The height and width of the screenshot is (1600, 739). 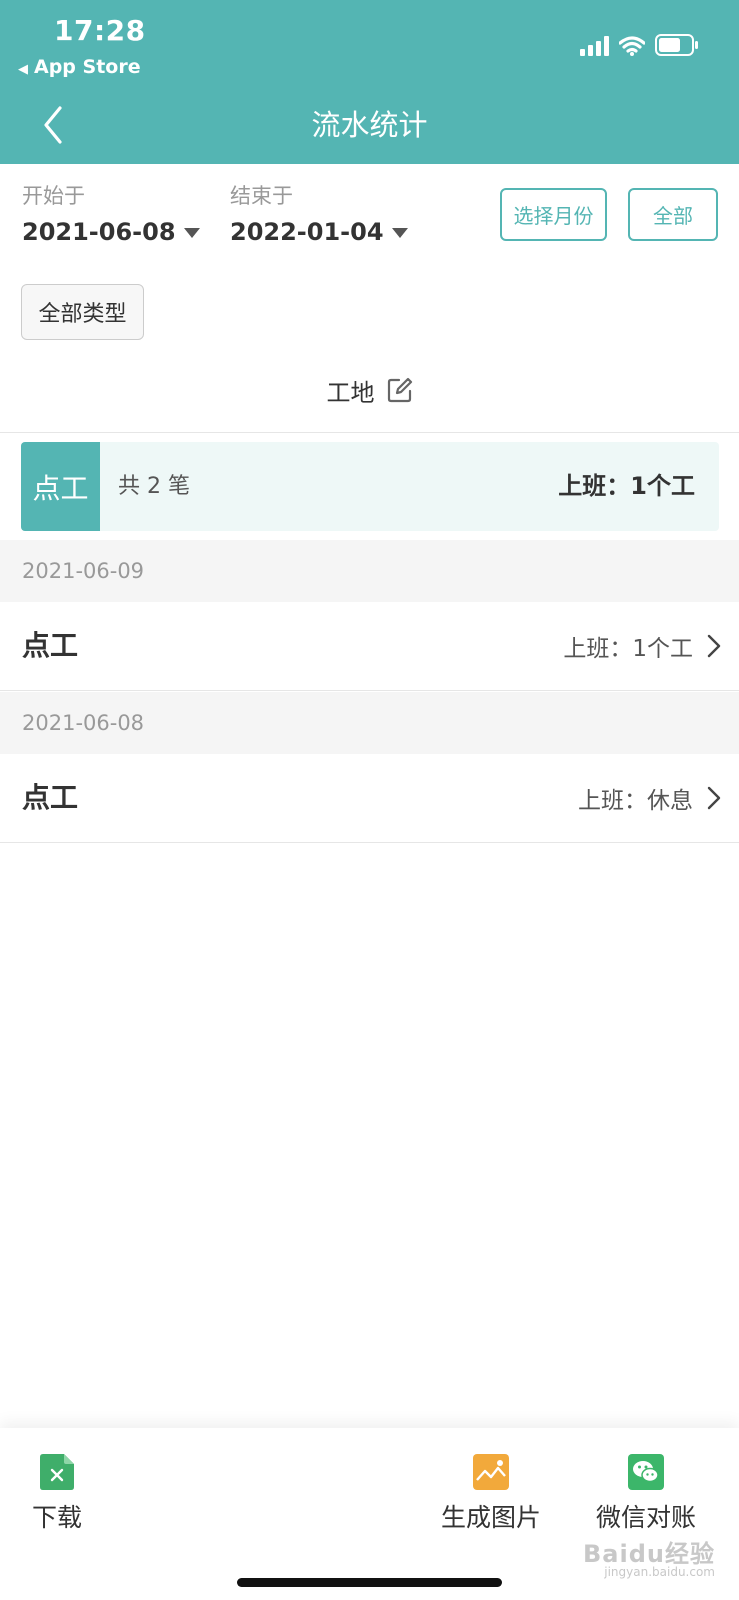 What do you see at coordinates (646, 1494) in the screenshot?
I see `wechat-reconcile-button: 微信对账` at bounding box center [646, 1494].